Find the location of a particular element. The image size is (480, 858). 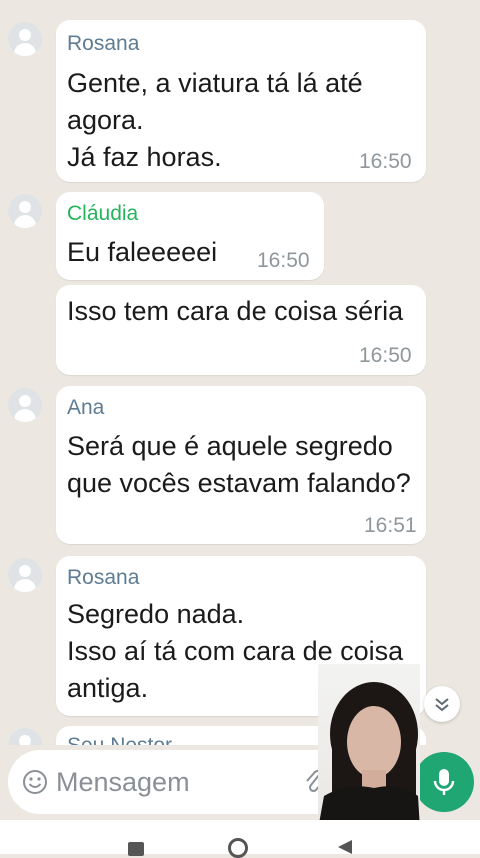

microphone-icon is located at coordinates (444, 782).